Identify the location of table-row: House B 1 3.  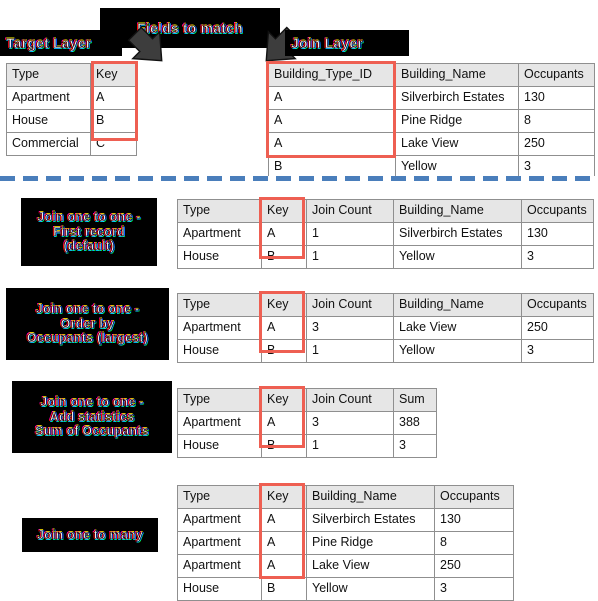
(307, 446).